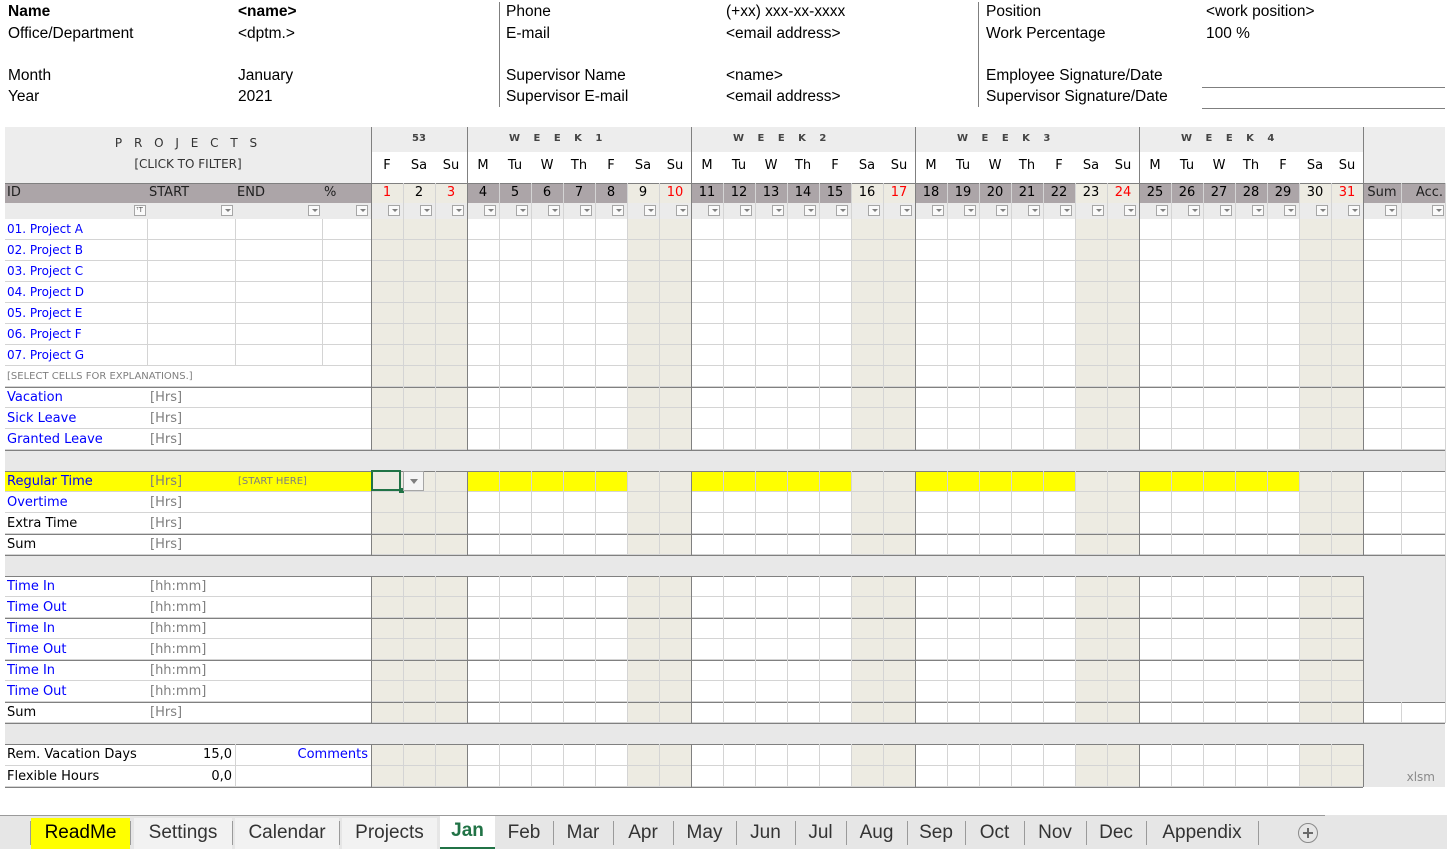 The height and width of the screenshot is (849, 1447). What do you see at coordinates (1323, 87) in the screenshot?
I see `employee-signature-date-line` at bounding box center [1323, 87].